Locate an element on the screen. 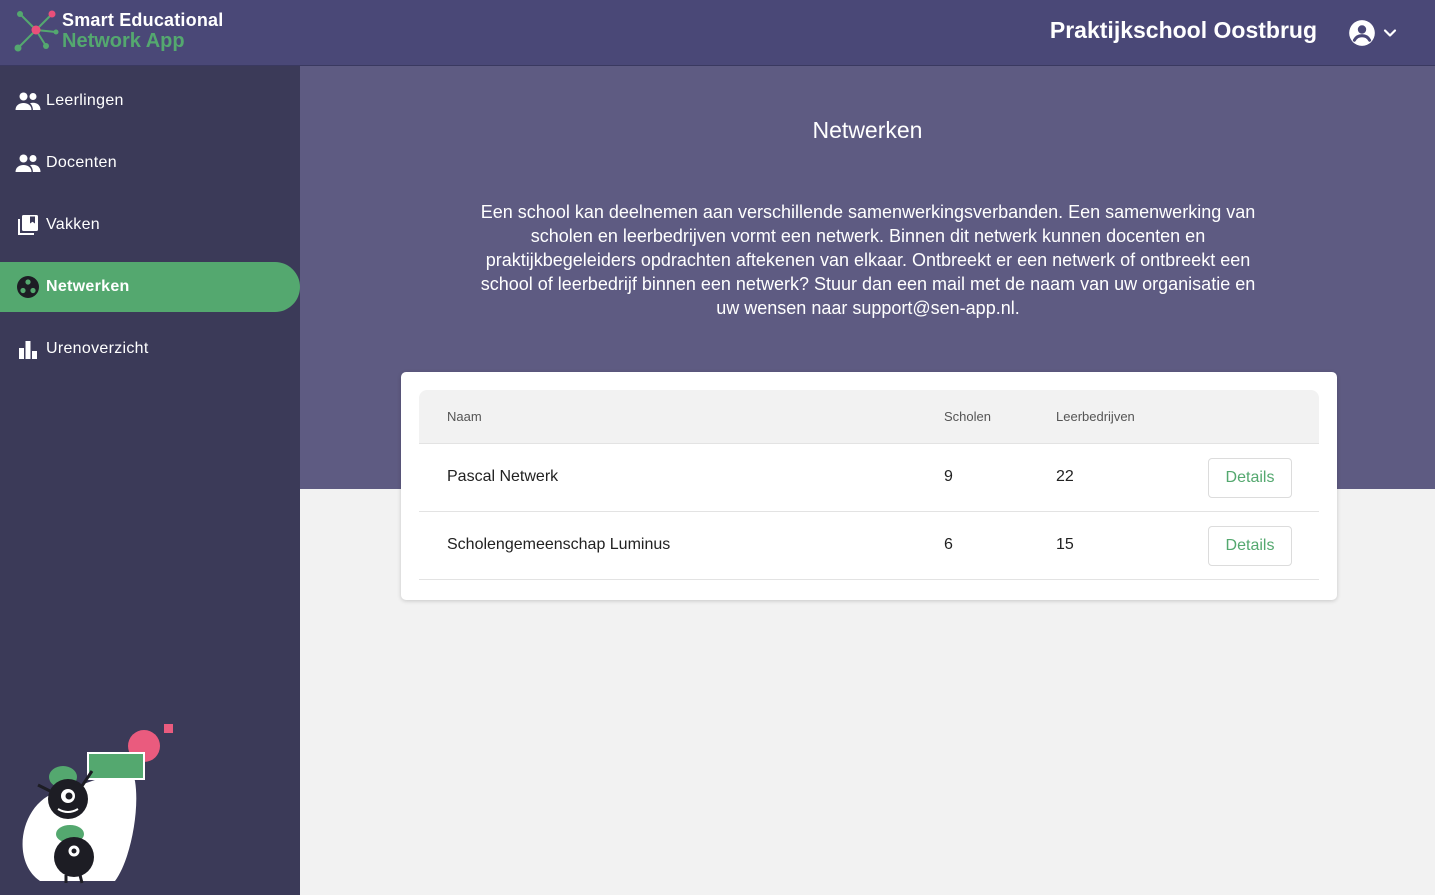  chevron-down-icon is located at coordinates (1390, 33).